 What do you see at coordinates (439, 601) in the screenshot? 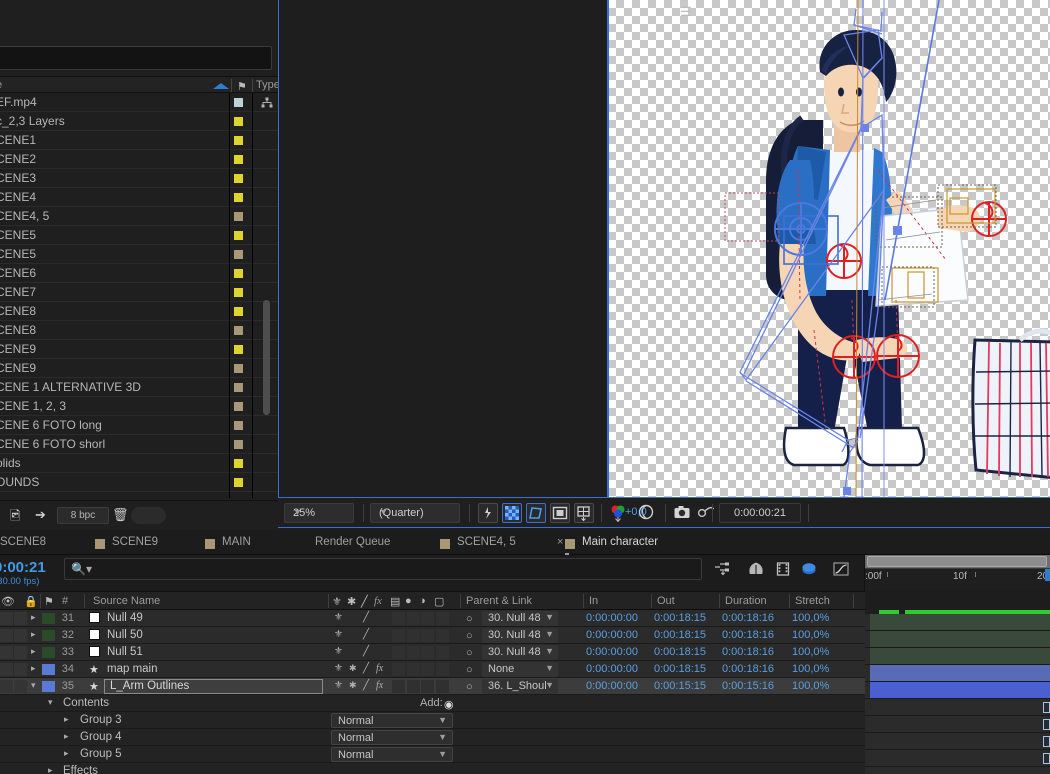
I see `3d-layer-icon: ▢` at bounding box center [439, 601].